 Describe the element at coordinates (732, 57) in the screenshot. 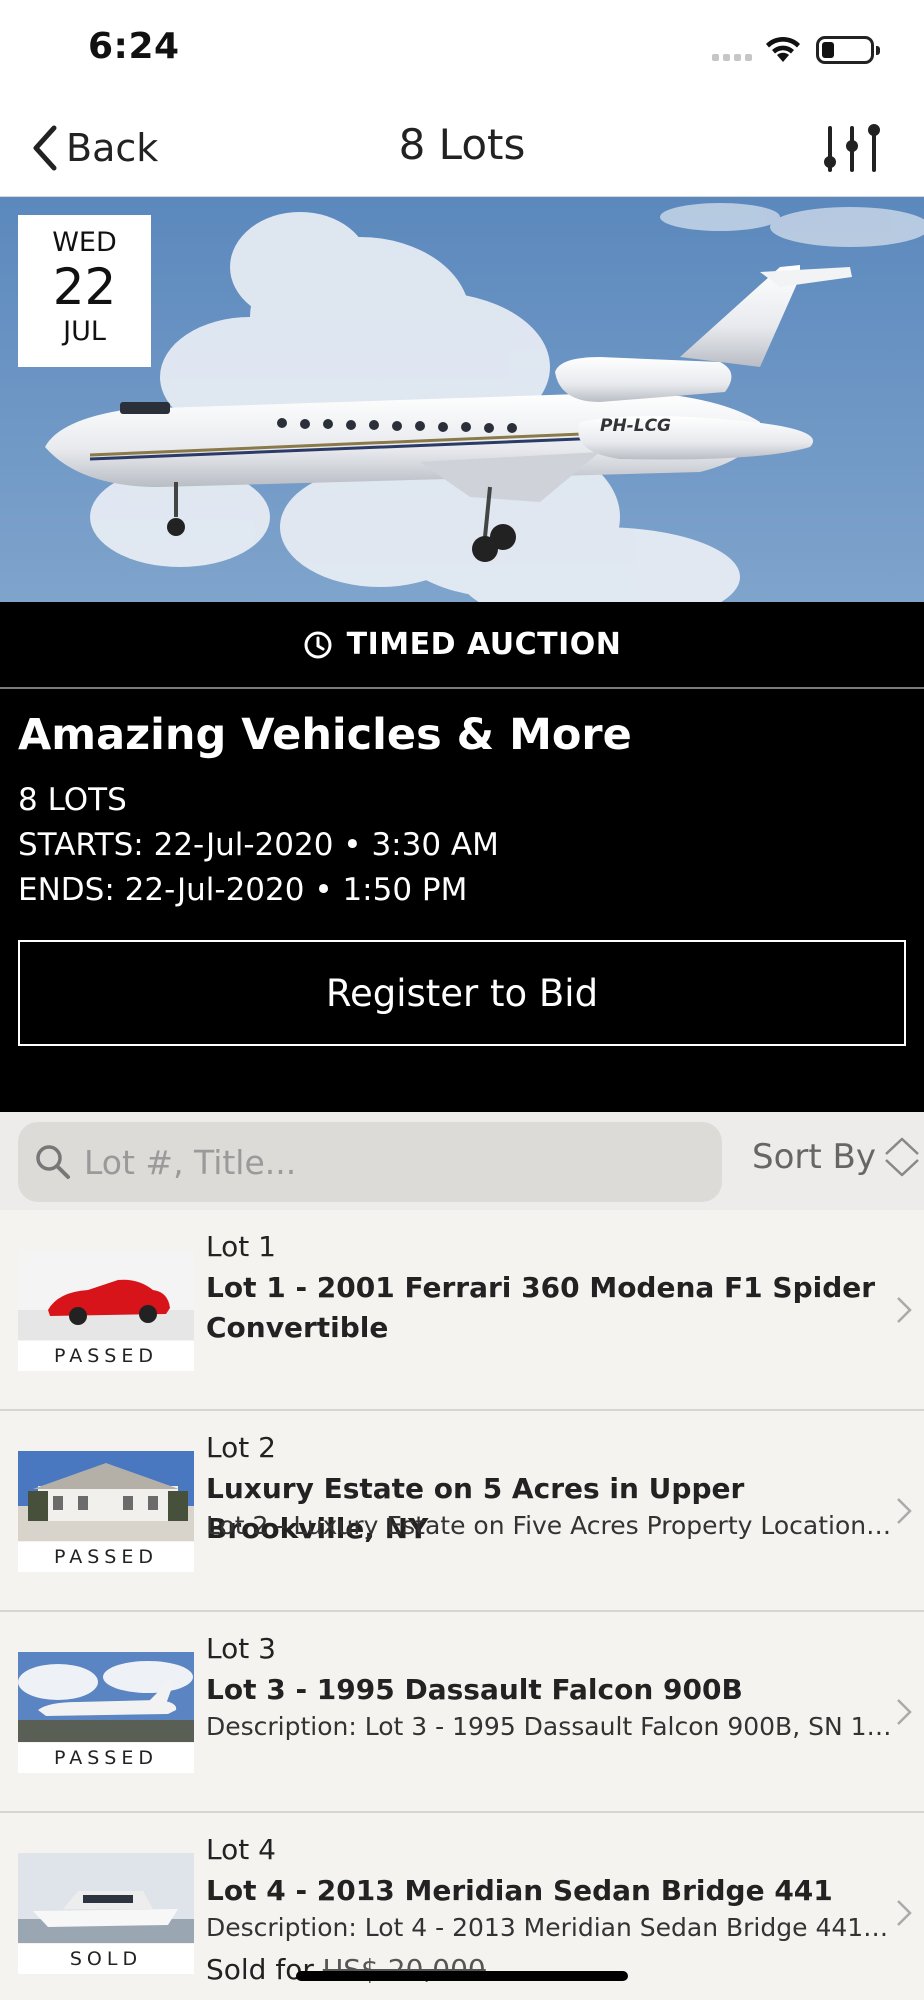

I see `cellular-signal-icon` at that location.